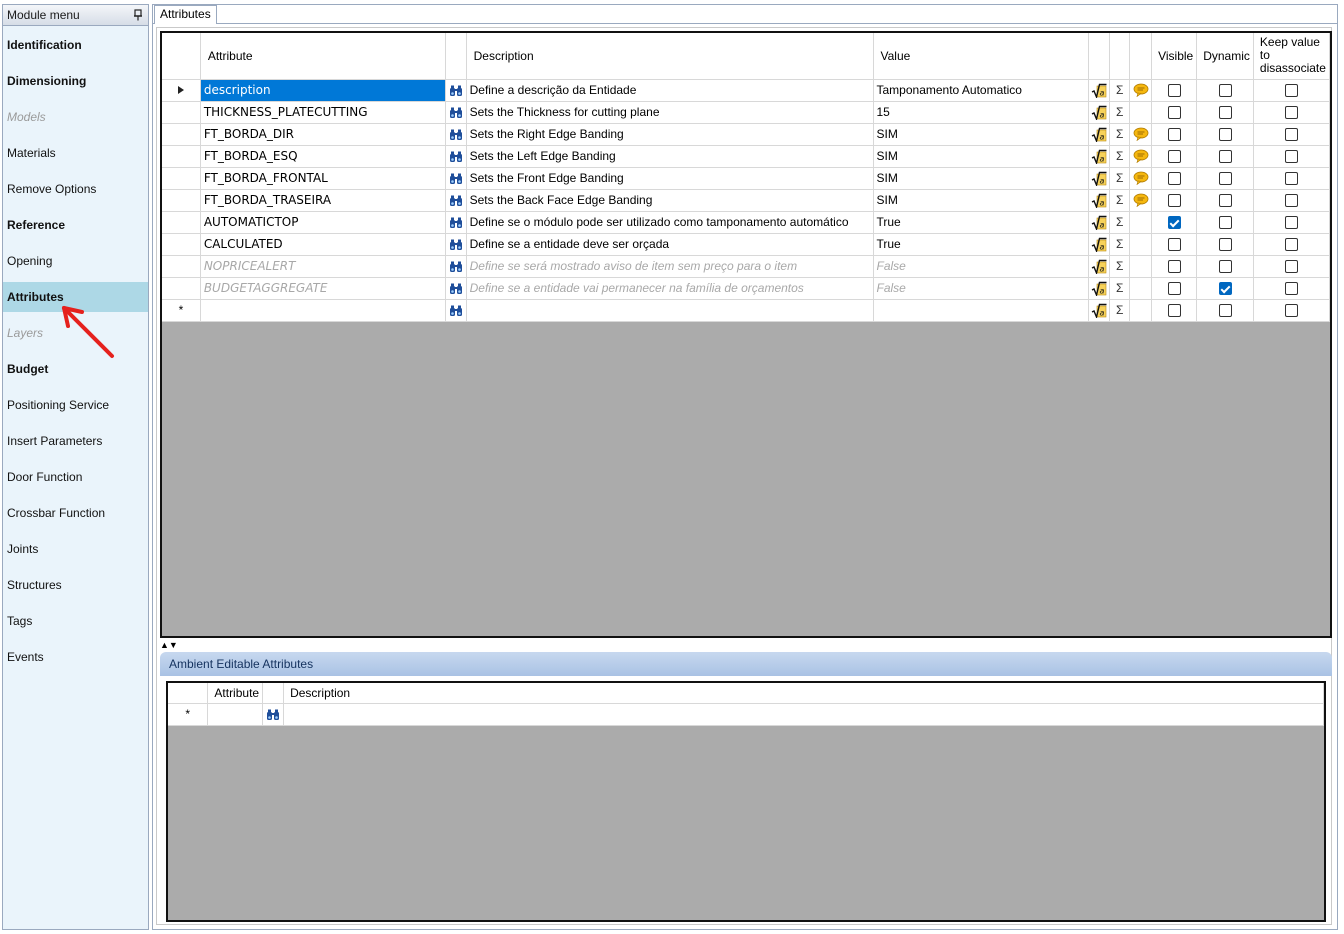 The image size is (1344, 934). Describe the element at coordinates (670, 178) in the screenshot. I see `description-cell: Sets the Front Edge Banding` at that location.